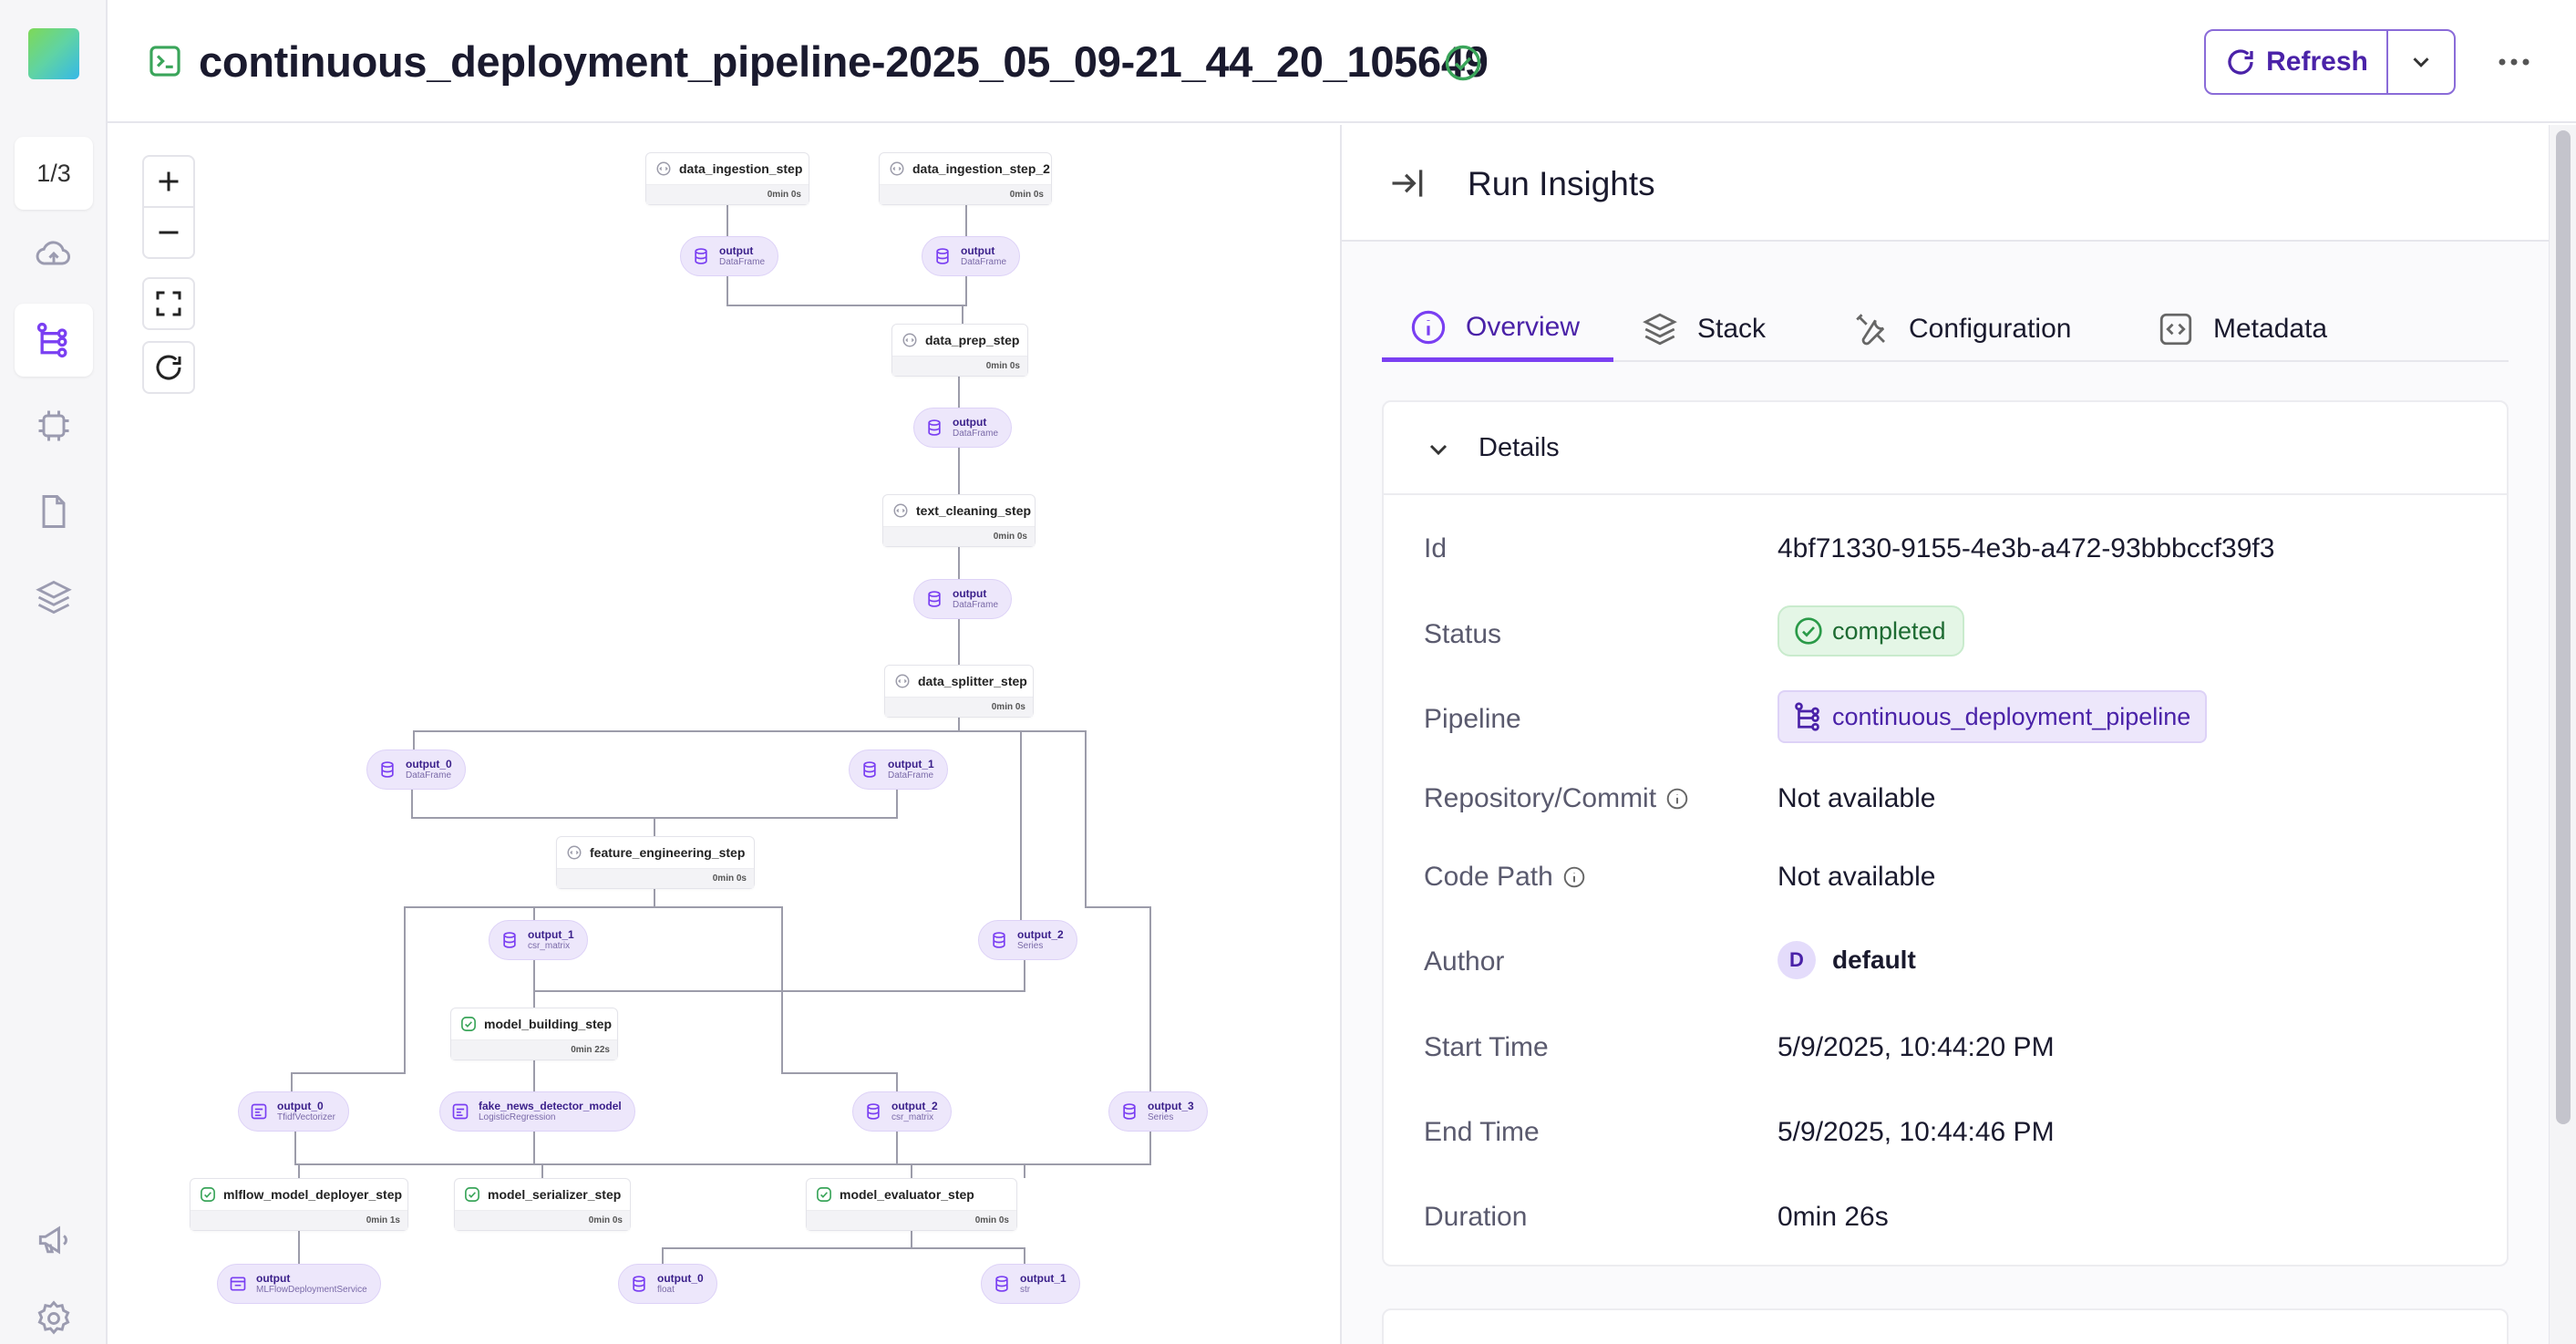  What do you see at coordinates (1497, 329) in the screenshot?
I see `tab-overview: Overview` at bounding box center [1497, 329].